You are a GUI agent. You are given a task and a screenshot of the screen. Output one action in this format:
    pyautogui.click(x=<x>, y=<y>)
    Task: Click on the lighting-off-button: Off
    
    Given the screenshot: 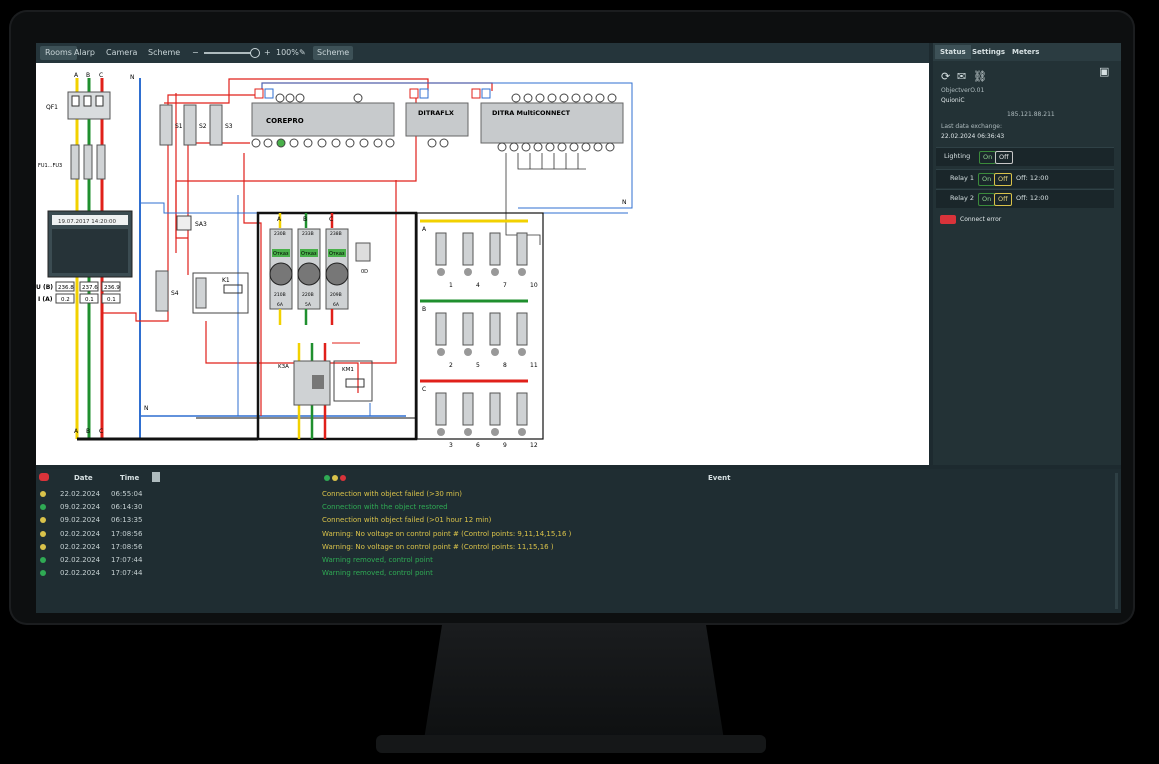 What is the action you would take?
    pyautogui.click(x=1004, y=157)
    